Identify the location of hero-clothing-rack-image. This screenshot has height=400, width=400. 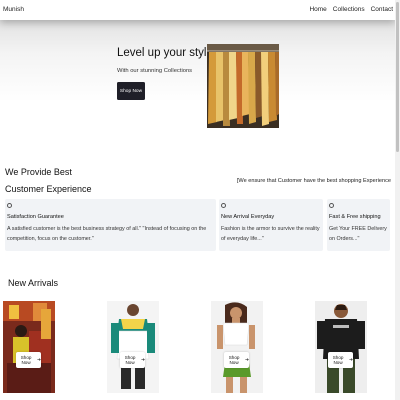
(243, 86).